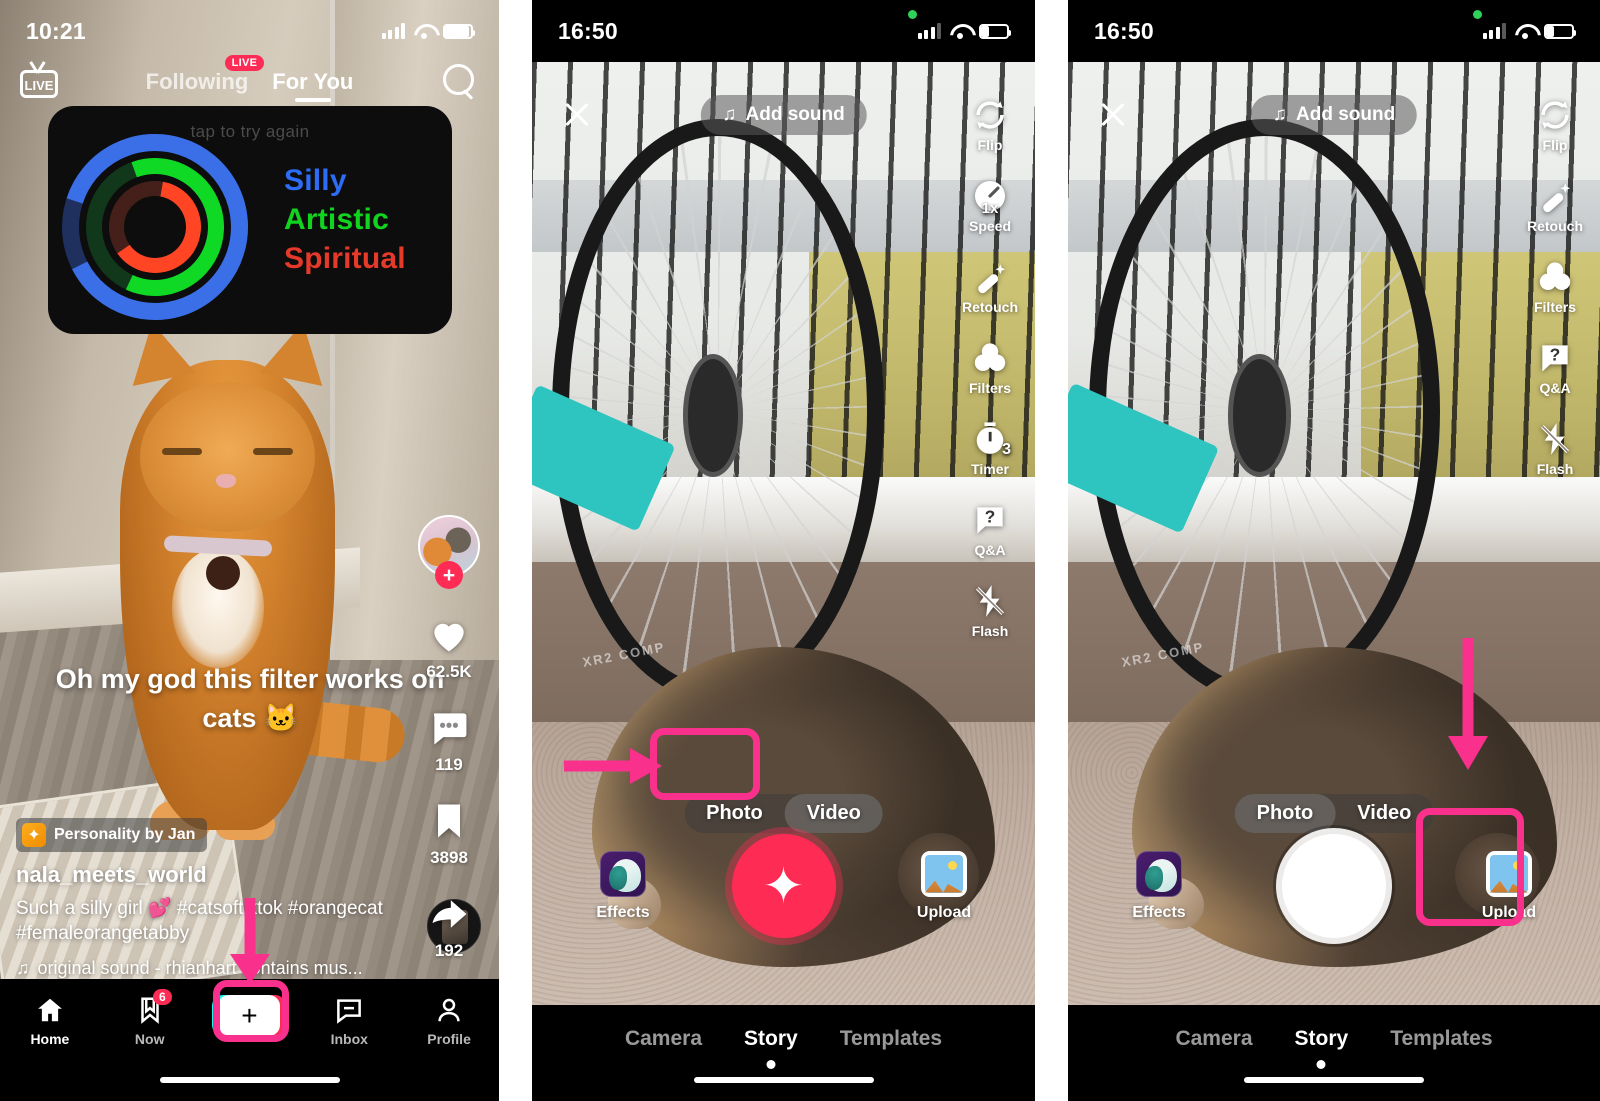 Image resolution: width=1600 pixels, height=1101 pixels. Describe the element at coordinates (449, 552) in the screenshot. I see `author-avatar: +` at that location.